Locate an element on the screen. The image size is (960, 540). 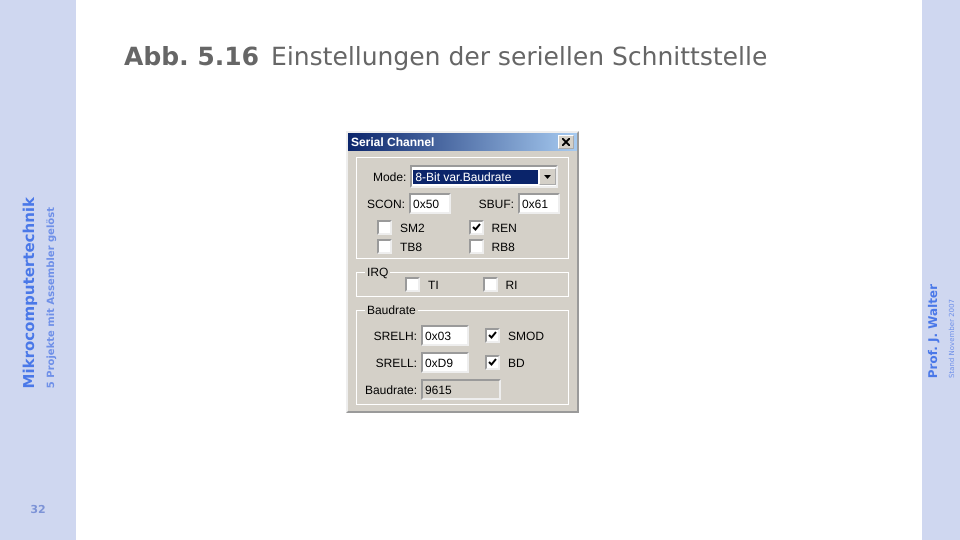
register-label: SCON: is located at coordinates (386, 203).